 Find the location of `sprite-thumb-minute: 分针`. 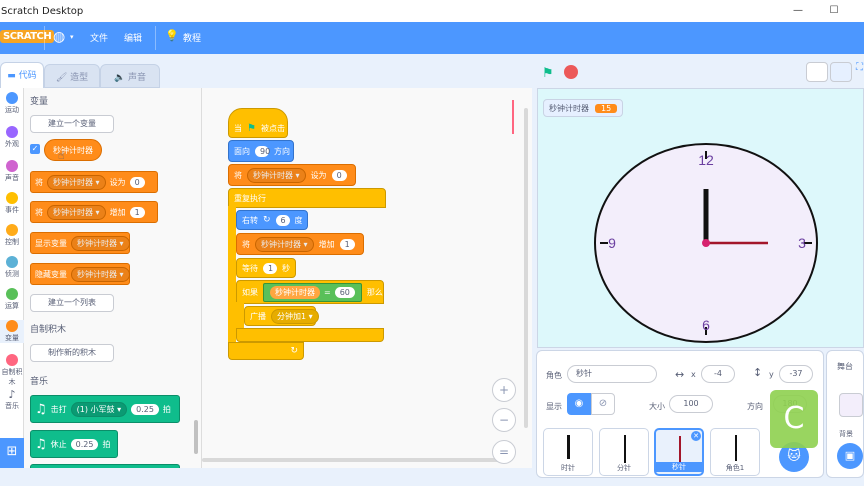

sprite-thumb-minute: 分针 is located at coordinates (624, 452).